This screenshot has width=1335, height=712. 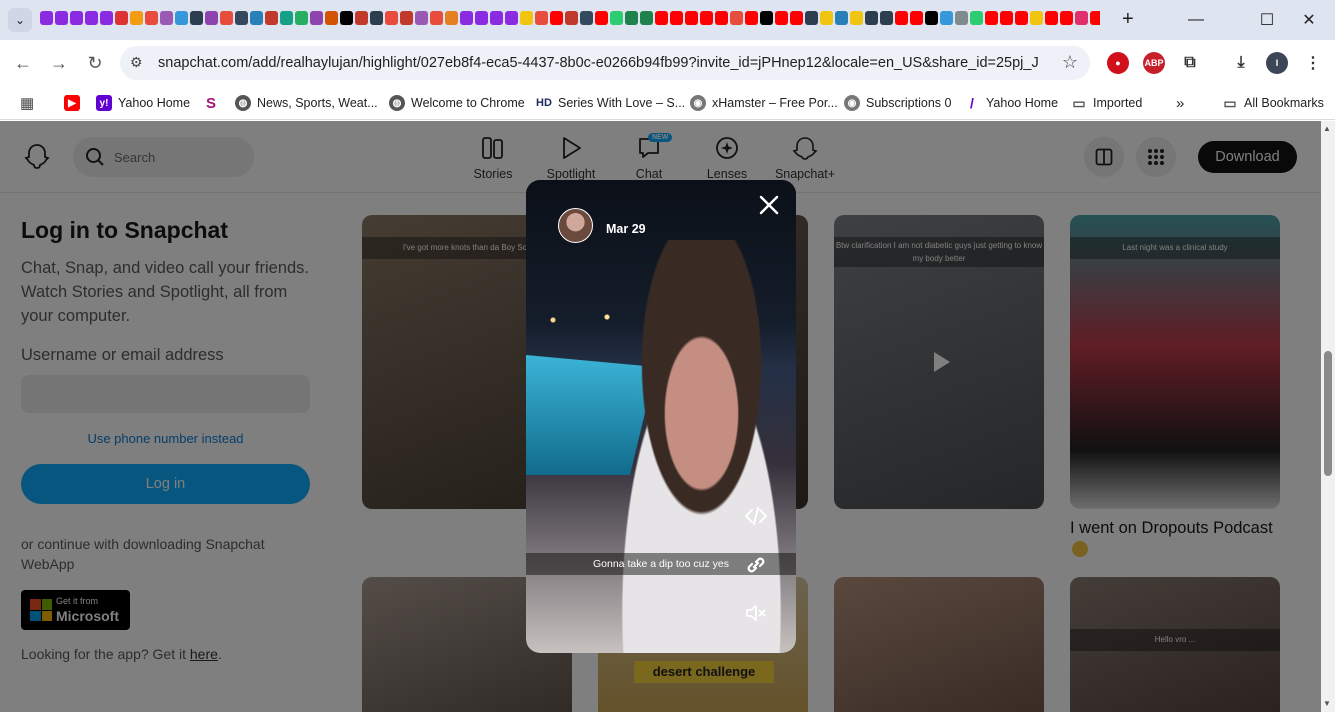 I want to click on embed-code-icon, so click(x=756, y=516).